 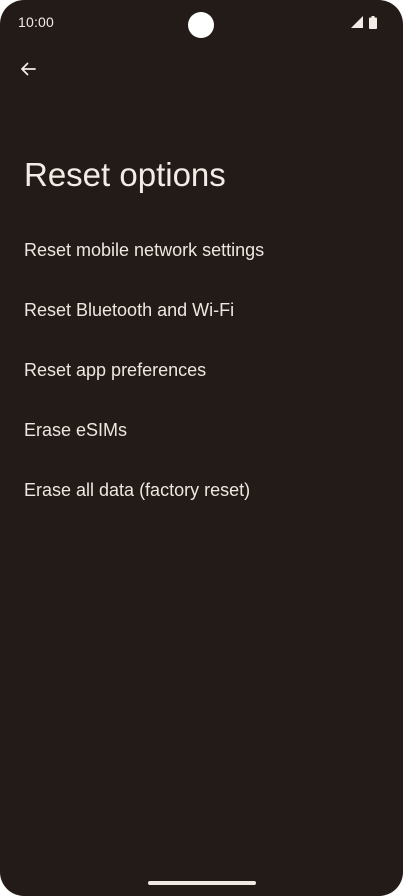 I want to click on arrow-back-icon, so click(x=28, y=71).